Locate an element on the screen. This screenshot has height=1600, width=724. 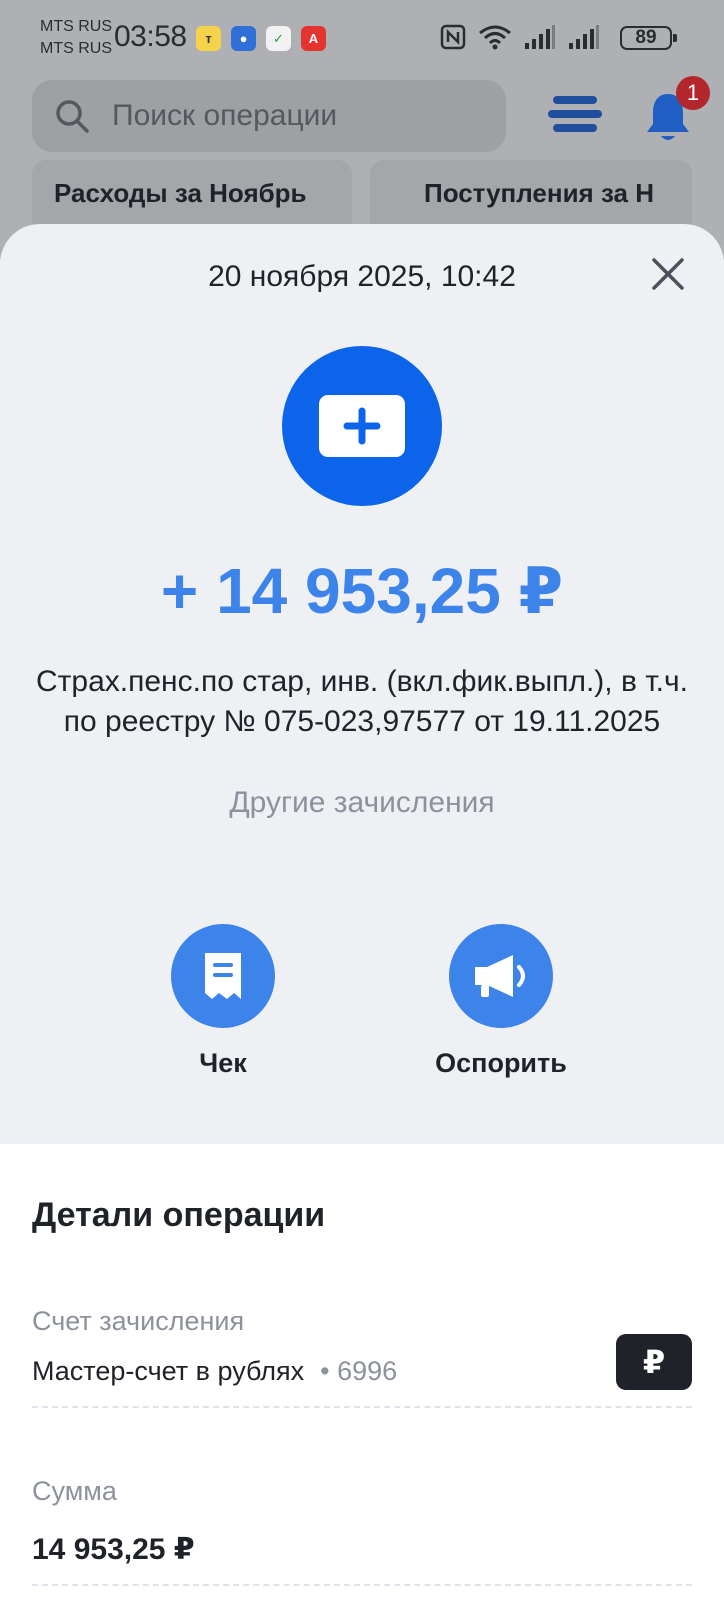
account-value: Мастер-счет в рублях • 6996 is located at coordinates (214, 1371).